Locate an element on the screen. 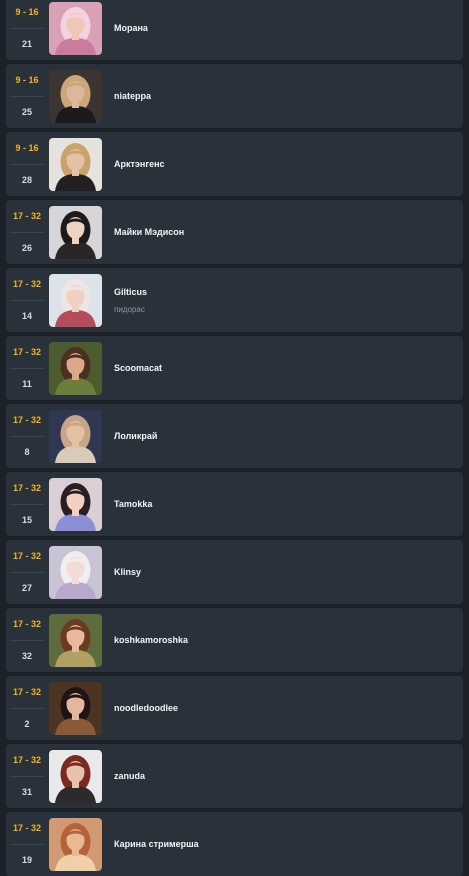  streamer-info: Tamokka is located at coordinates (133, 504).